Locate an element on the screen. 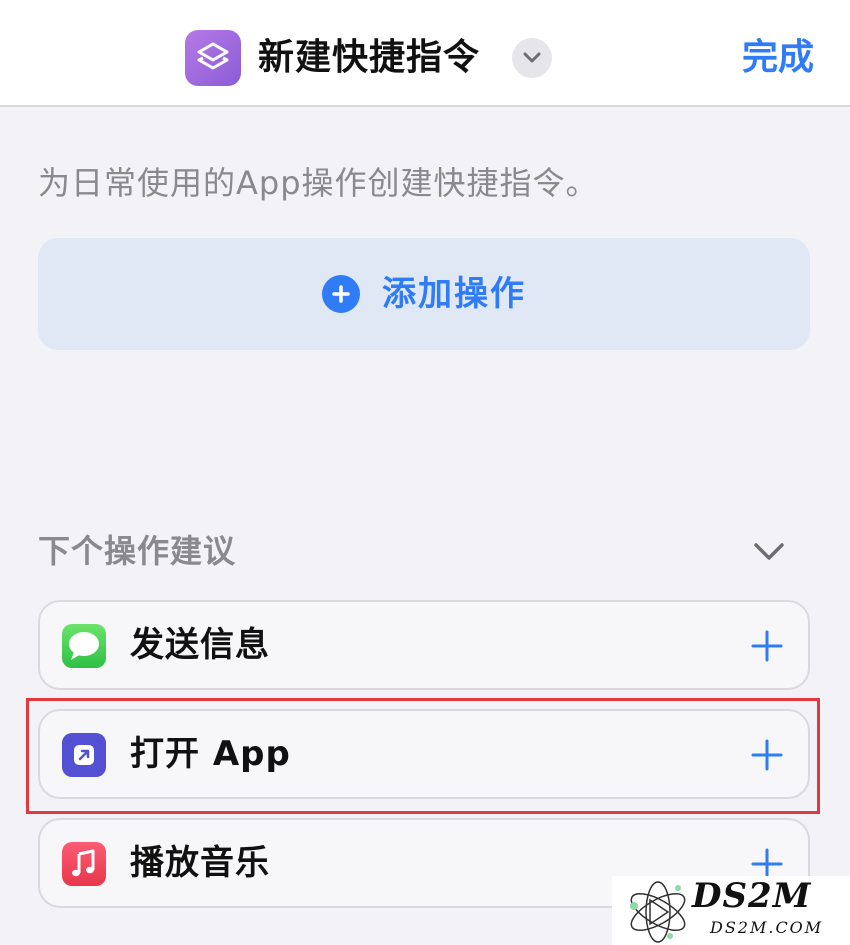 This screenshot has height=945, width=850. page-title: 新建快捷指令 is located at coordinates (369, 58).